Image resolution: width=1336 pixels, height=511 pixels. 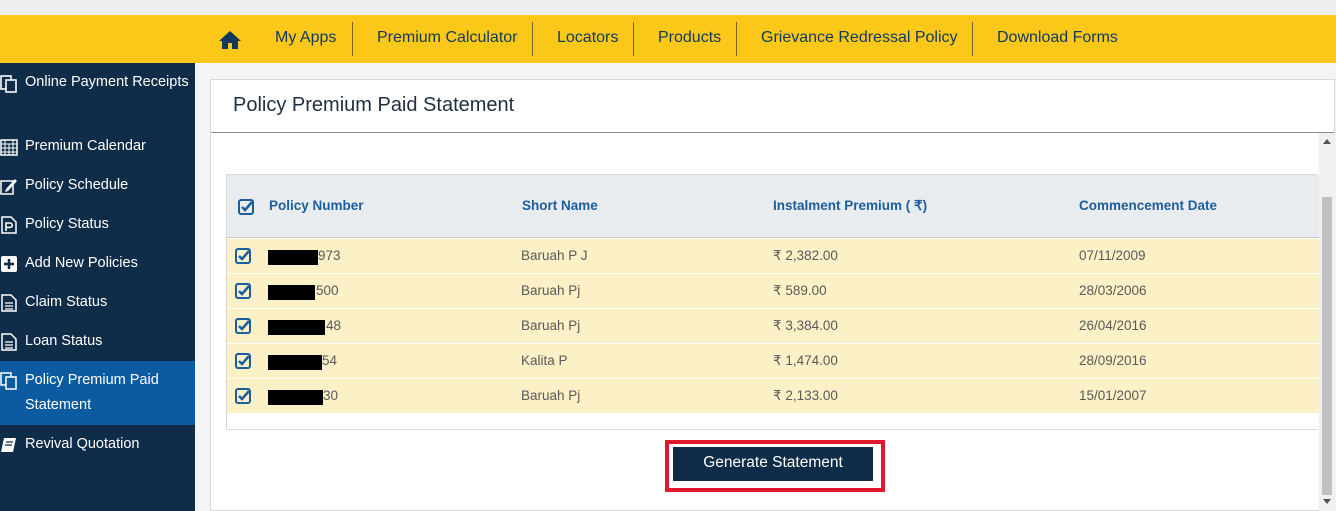 I want to click on sidebar-item-policy-status: Policy Status, so click(x=97, y=224).